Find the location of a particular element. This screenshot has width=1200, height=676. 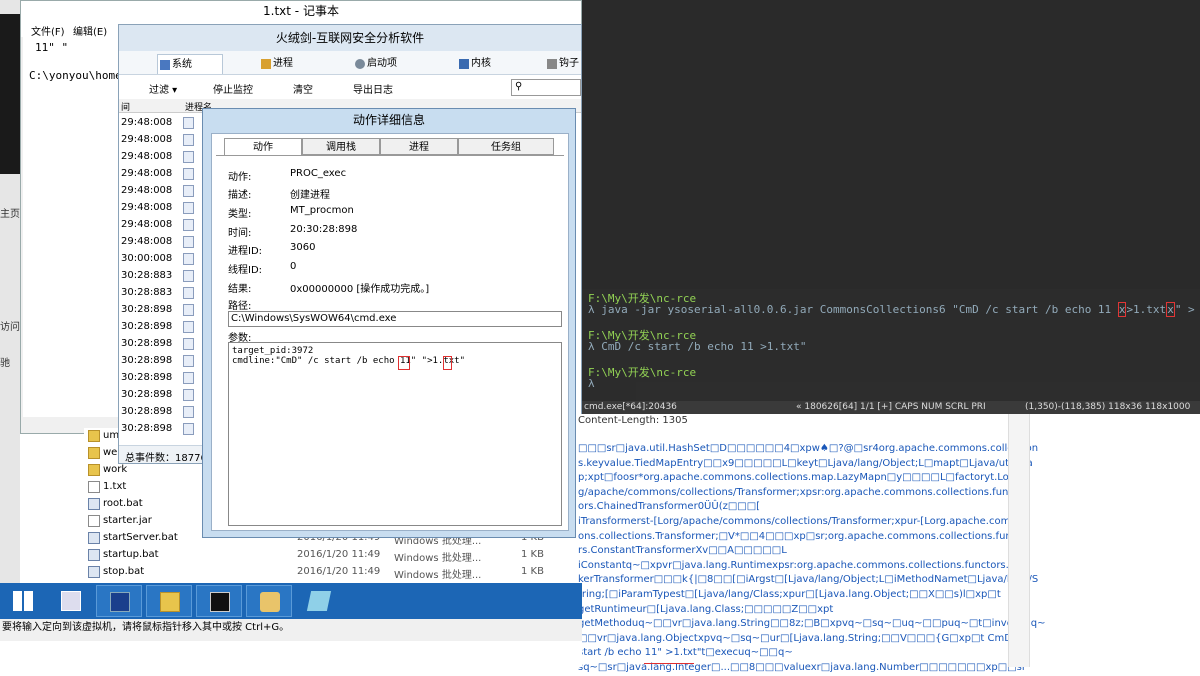

field-pid-value: 3060 is located at coordinates (303, 247).